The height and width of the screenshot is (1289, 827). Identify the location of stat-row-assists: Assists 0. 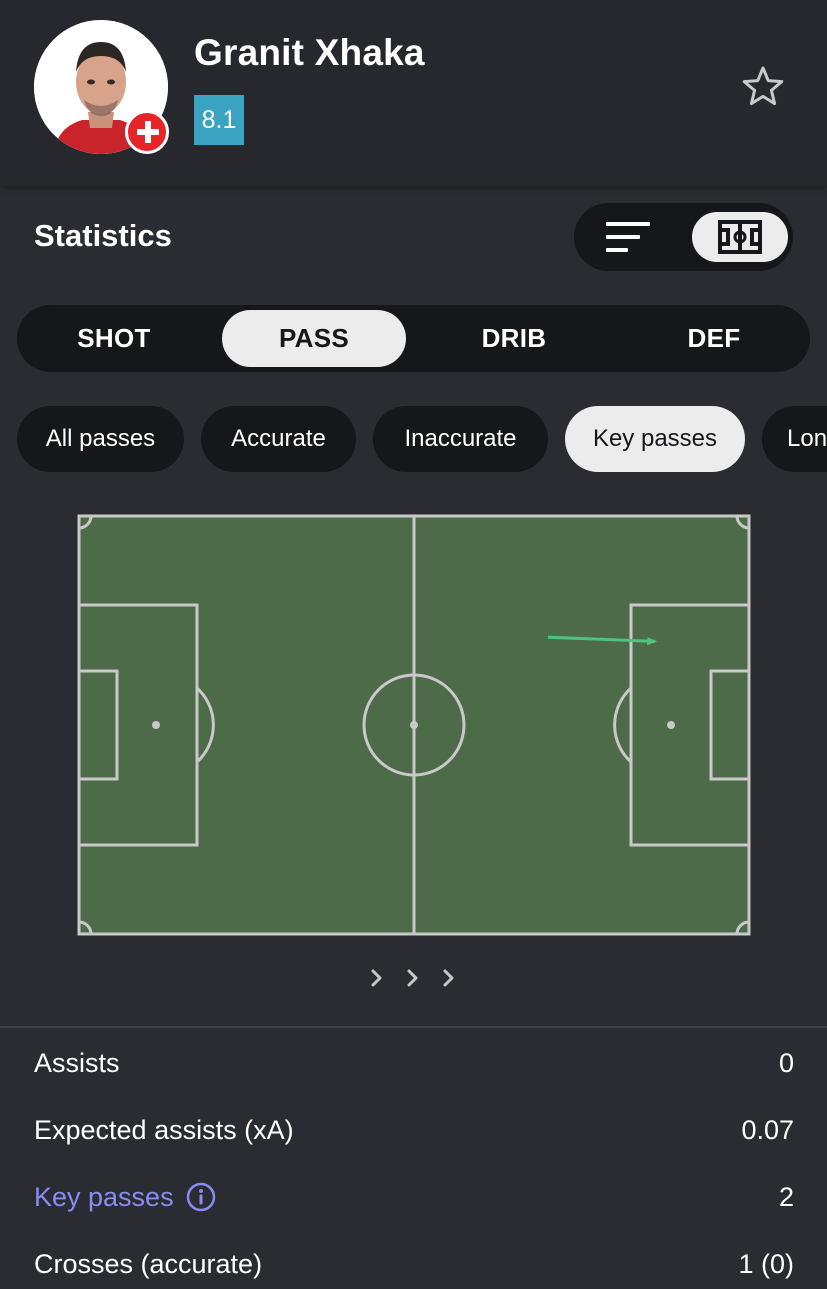
(414, 1063).